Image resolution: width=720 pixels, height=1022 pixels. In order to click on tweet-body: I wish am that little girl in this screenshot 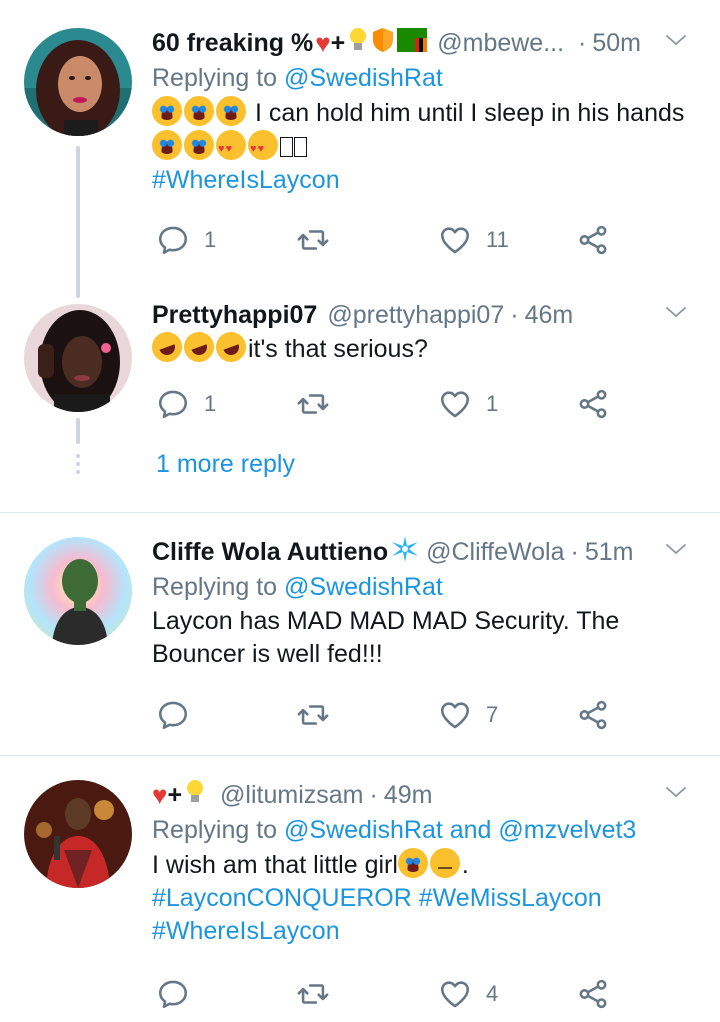, I will do `click(275, 865)`.